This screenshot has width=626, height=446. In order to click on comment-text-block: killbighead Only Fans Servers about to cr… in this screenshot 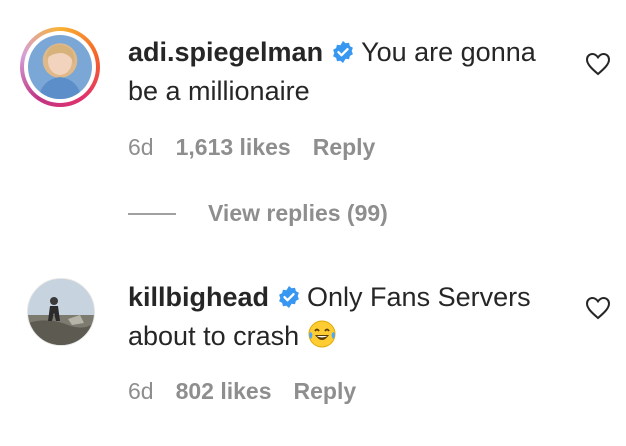, I will do `click(348, 318)`.